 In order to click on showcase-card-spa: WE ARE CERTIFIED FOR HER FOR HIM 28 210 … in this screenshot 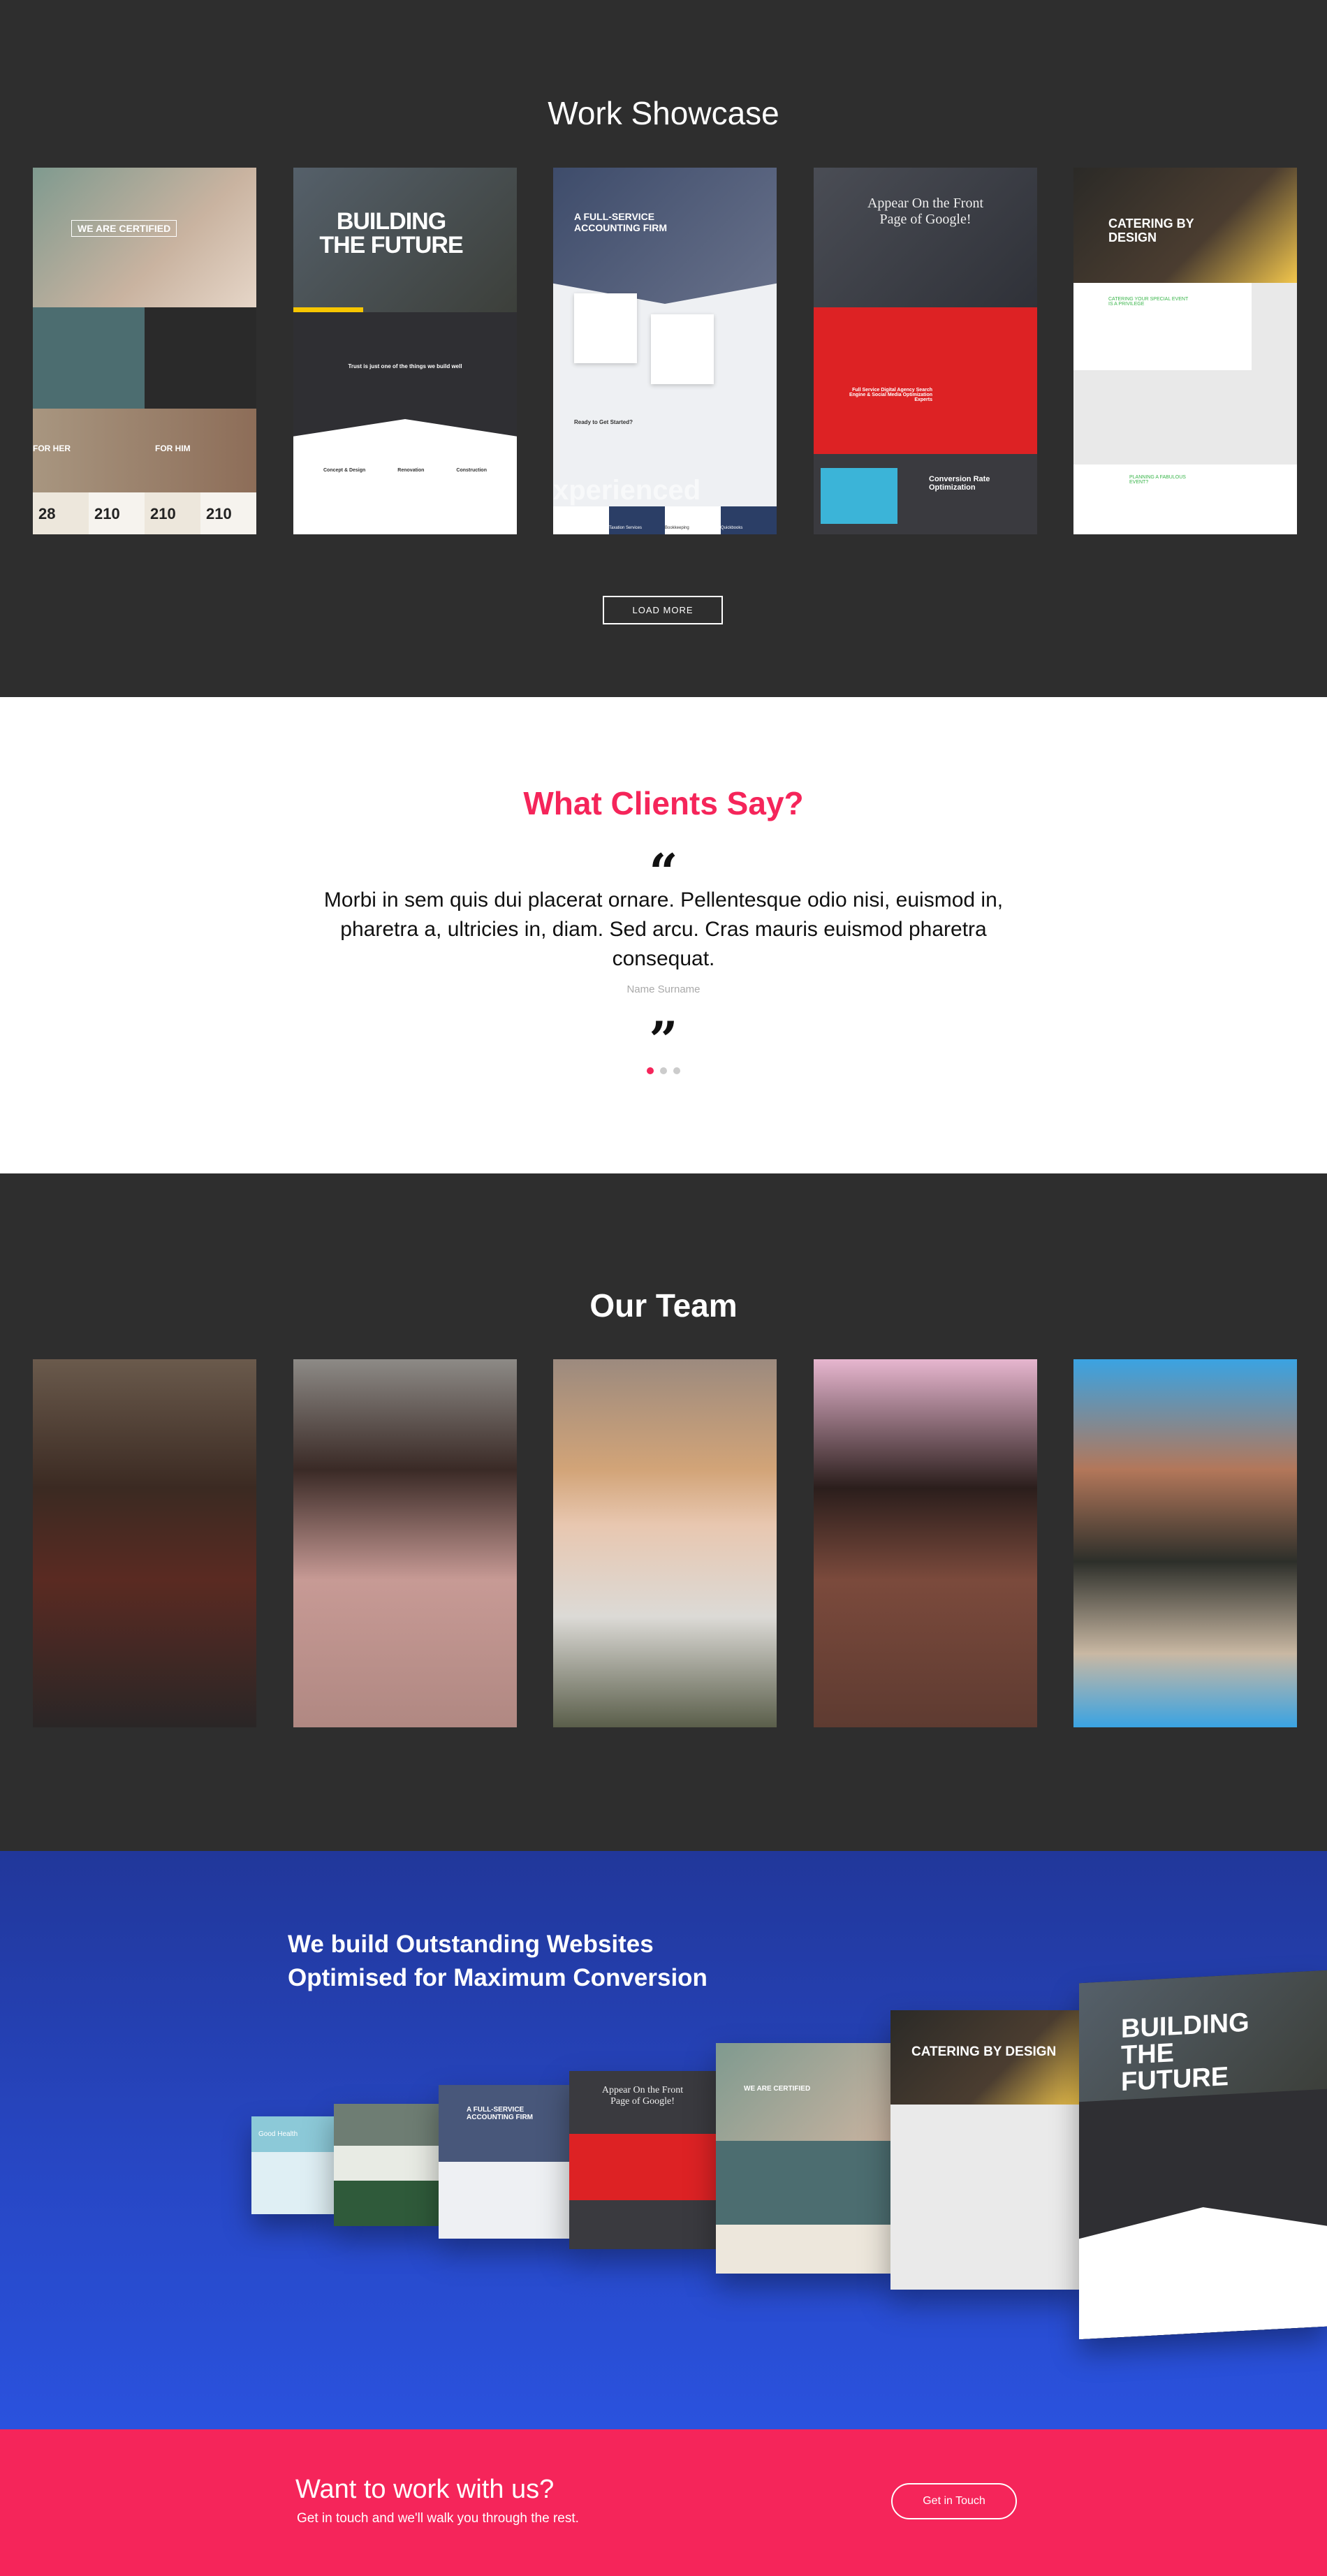, I will do `click(144, 351)`.